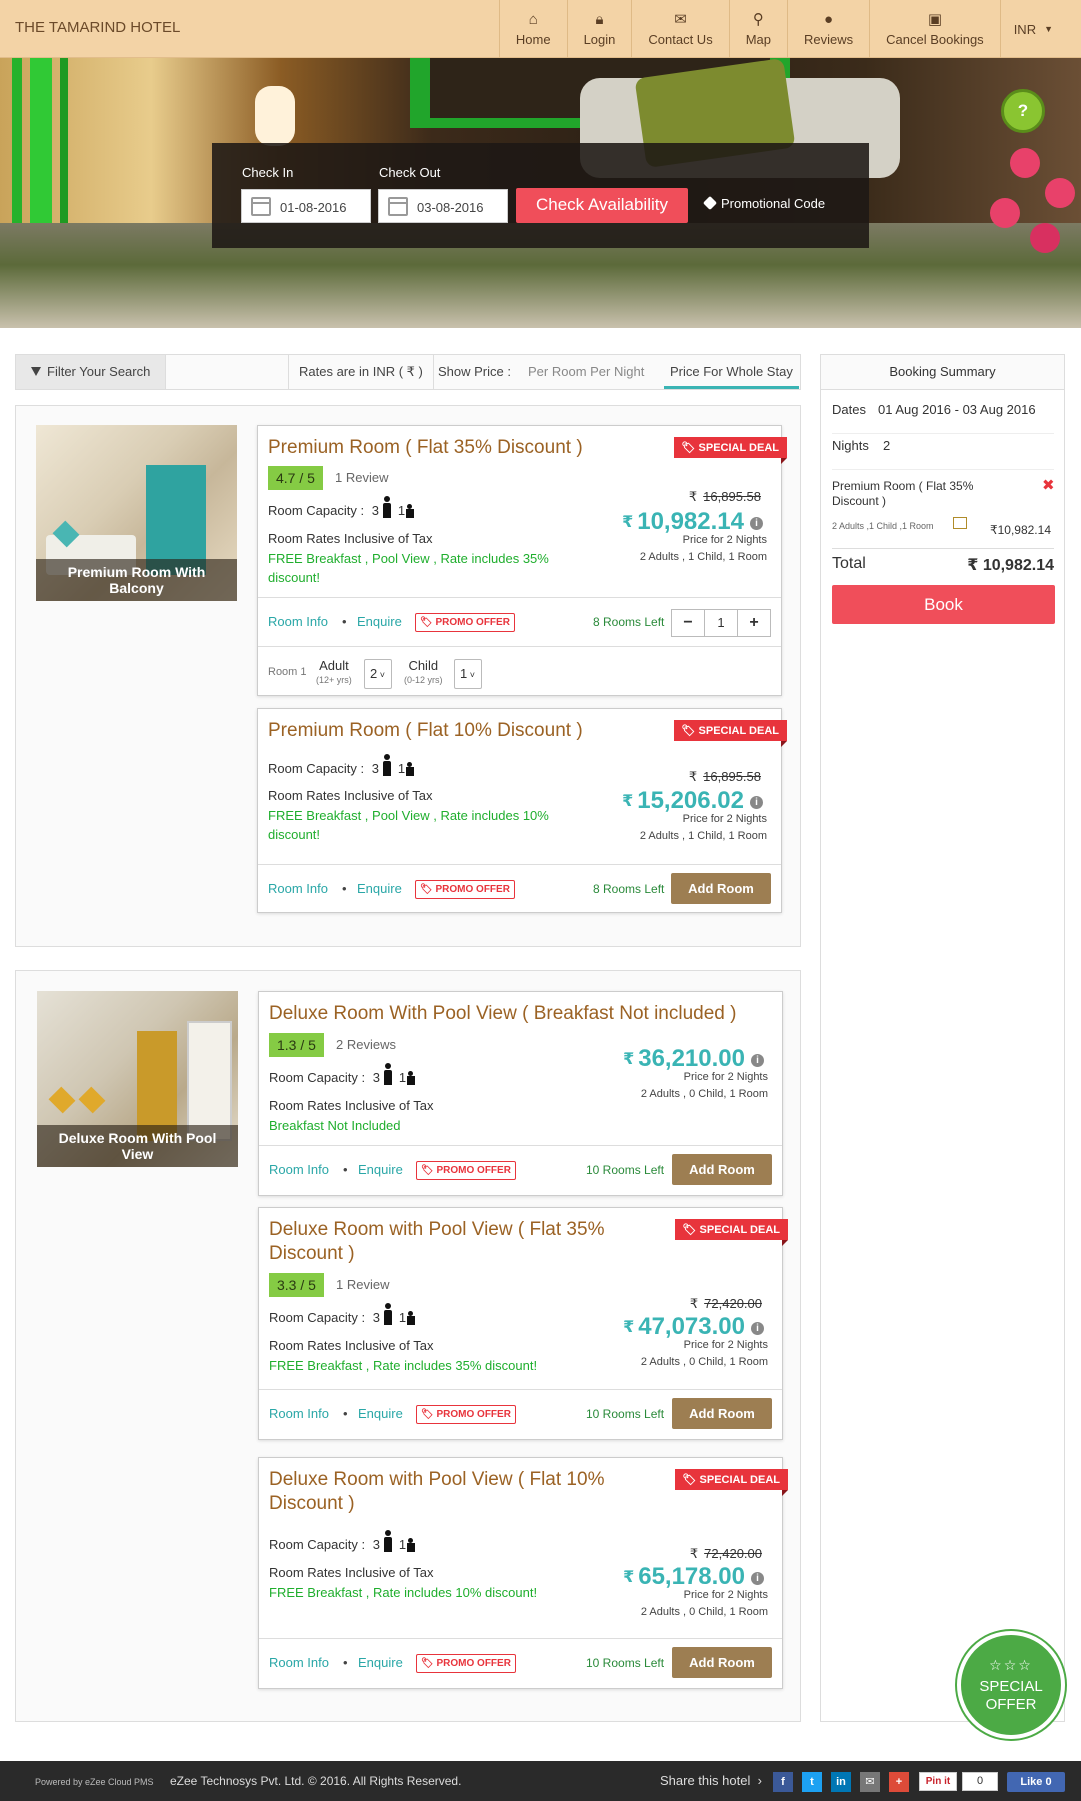 Image resolution: width=1081 pixels, height=1801 pixels. Describe the element at coordinates (306, 206) in the screenshot. I see `checkin-field: 01-08-2016` at that location.